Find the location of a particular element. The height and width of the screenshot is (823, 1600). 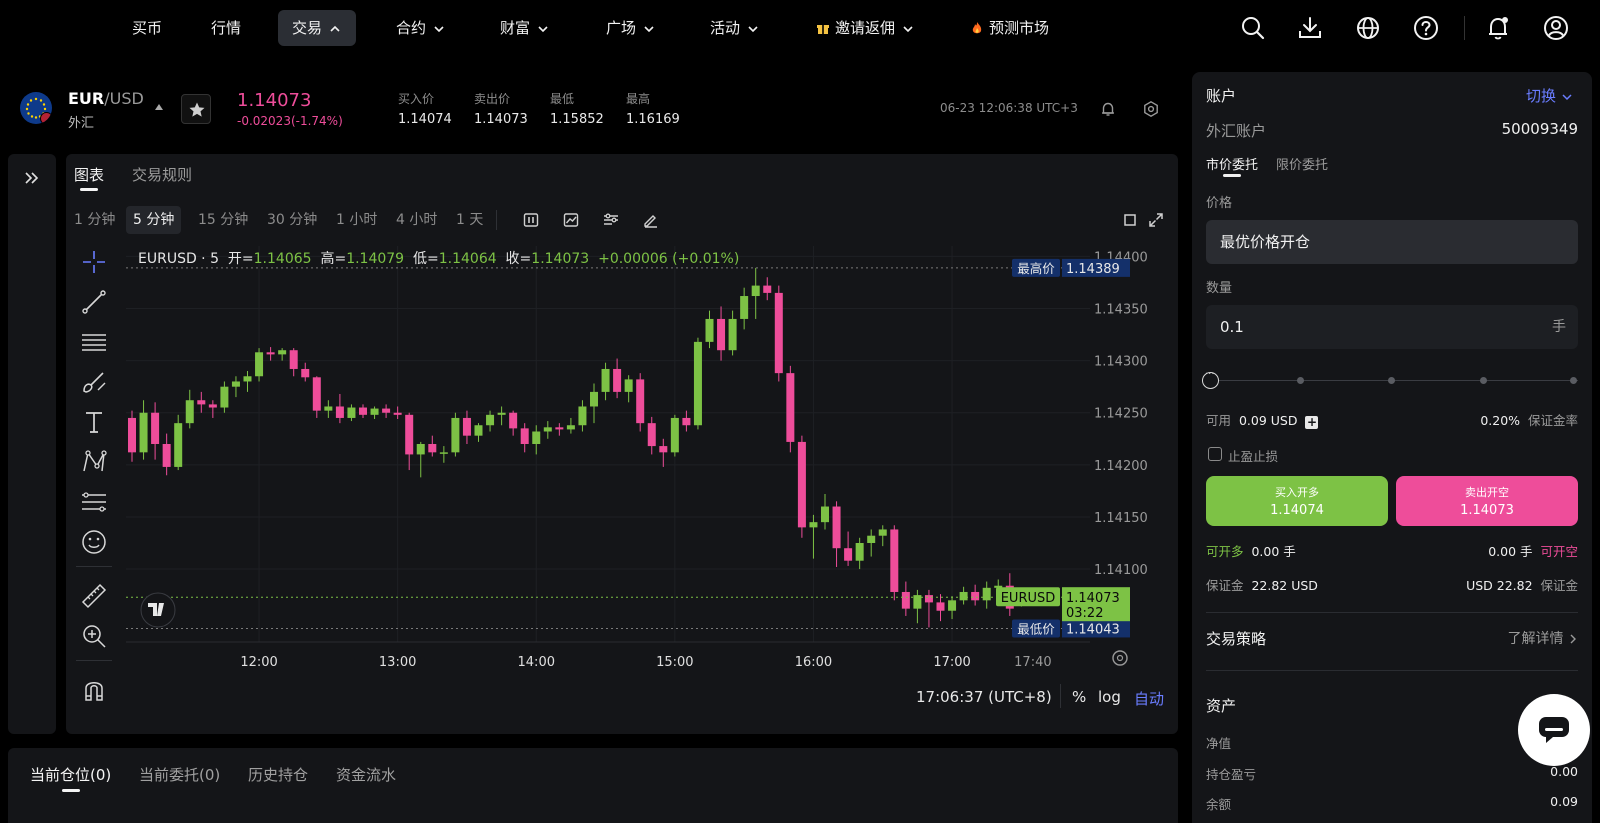

can-short-value: 0.00 手 is located at coordinates (1510, 551).